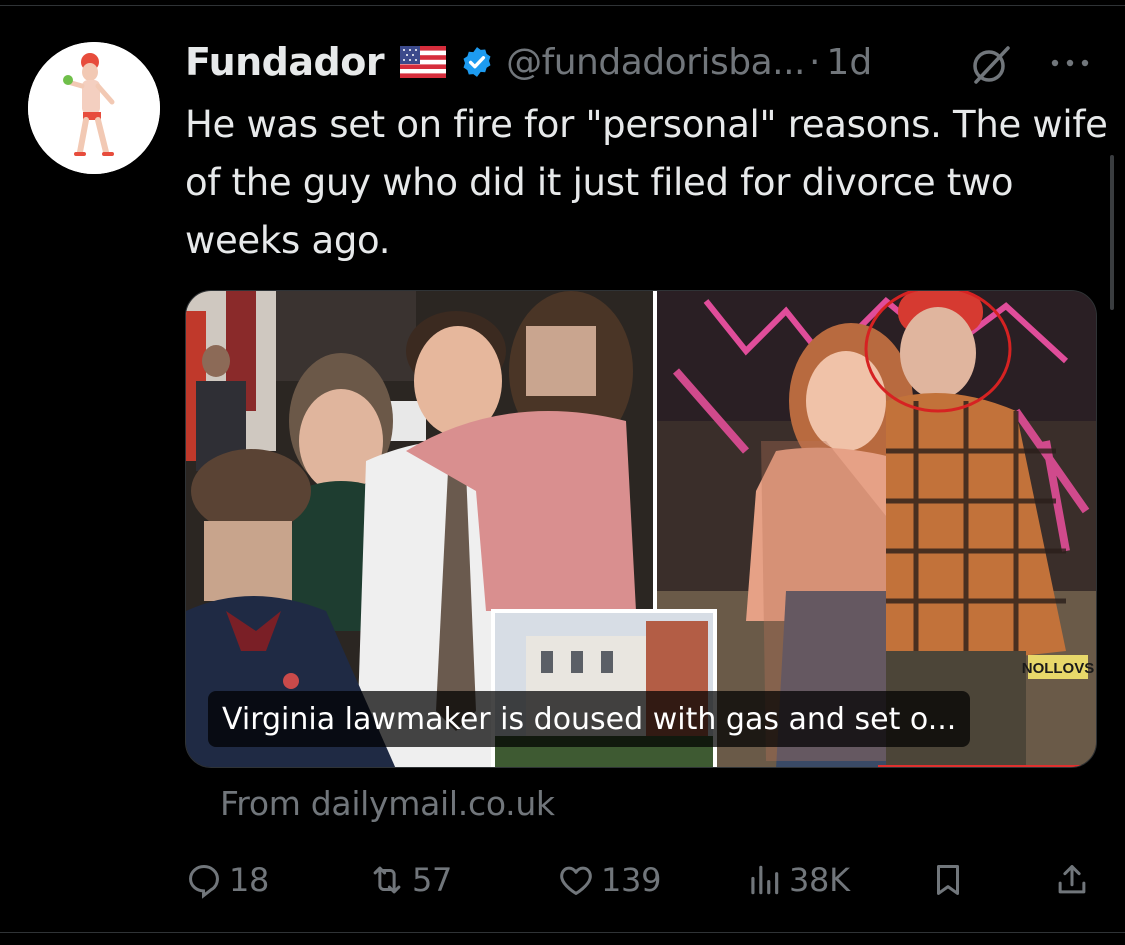  I want to click on bookmark-icon, so click(948, 880).